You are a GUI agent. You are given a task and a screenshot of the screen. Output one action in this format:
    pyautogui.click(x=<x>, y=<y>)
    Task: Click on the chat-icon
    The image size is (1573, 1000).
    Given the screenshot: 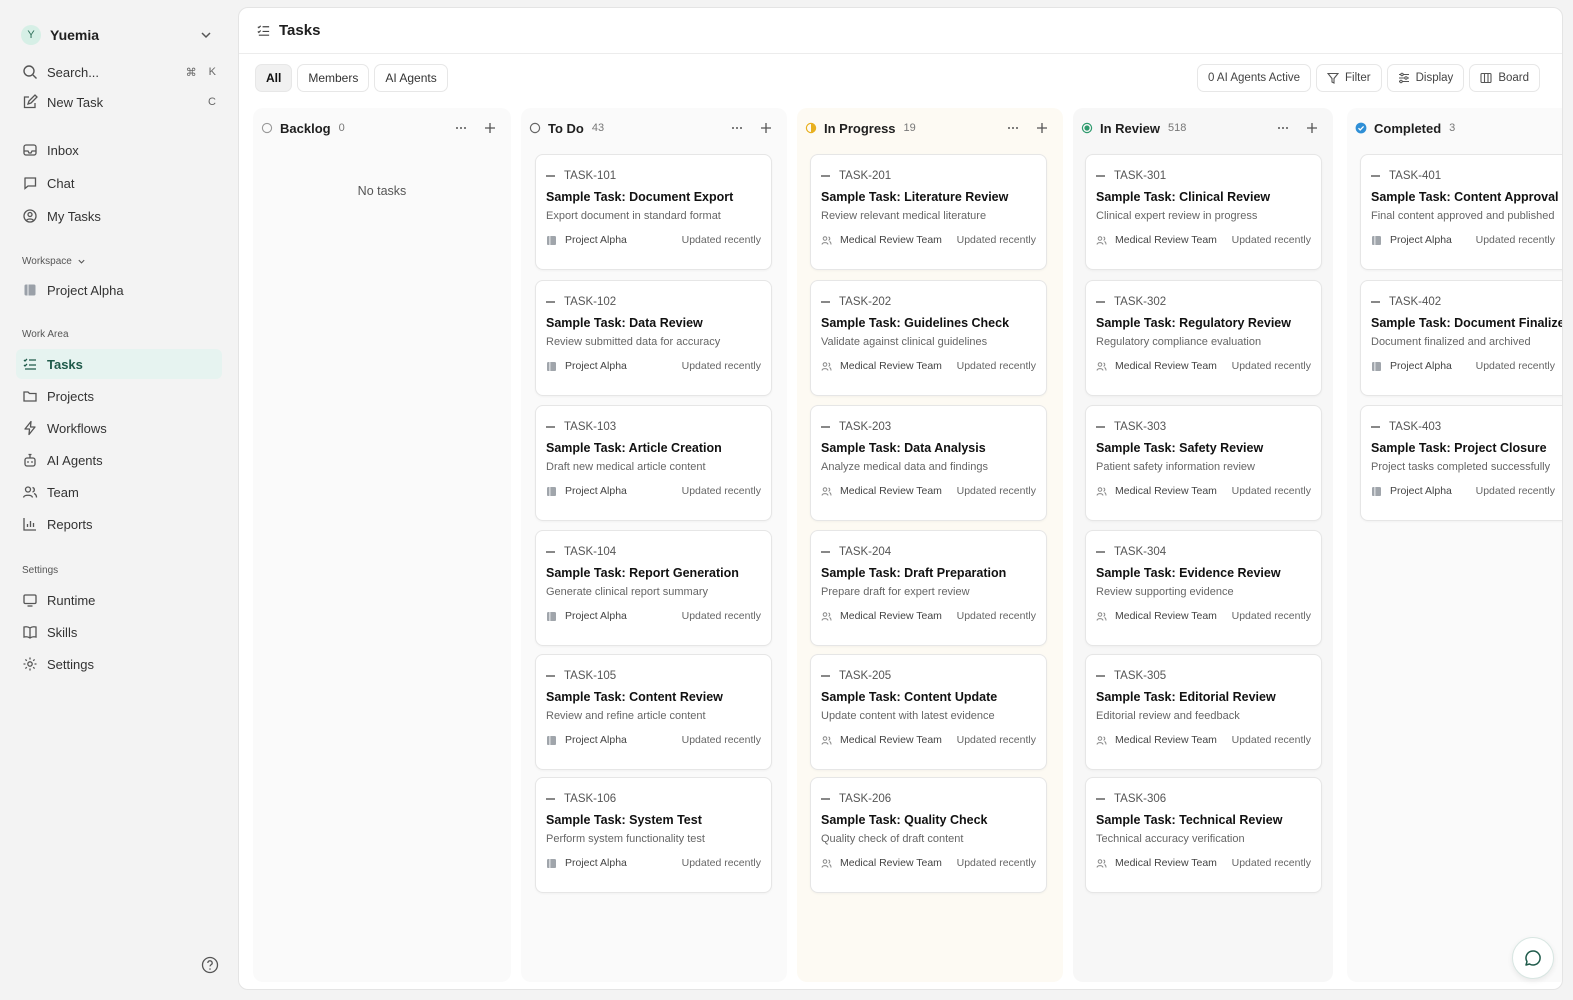 What is the action you would take?
    pyautogui.click(x=30, y=183)
    